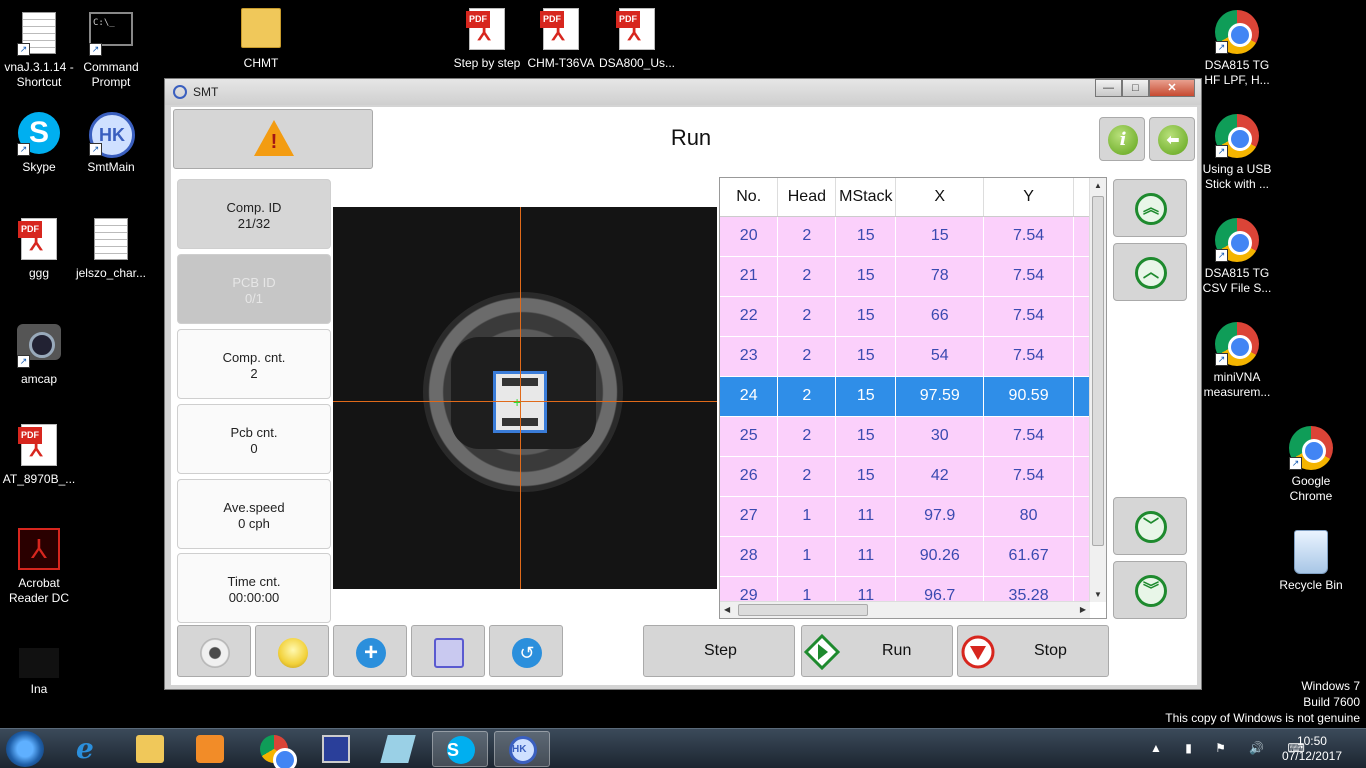  I want to click on desktop-icon-step-by-step: PDF ⅄ Step by step, so click(487, 39).